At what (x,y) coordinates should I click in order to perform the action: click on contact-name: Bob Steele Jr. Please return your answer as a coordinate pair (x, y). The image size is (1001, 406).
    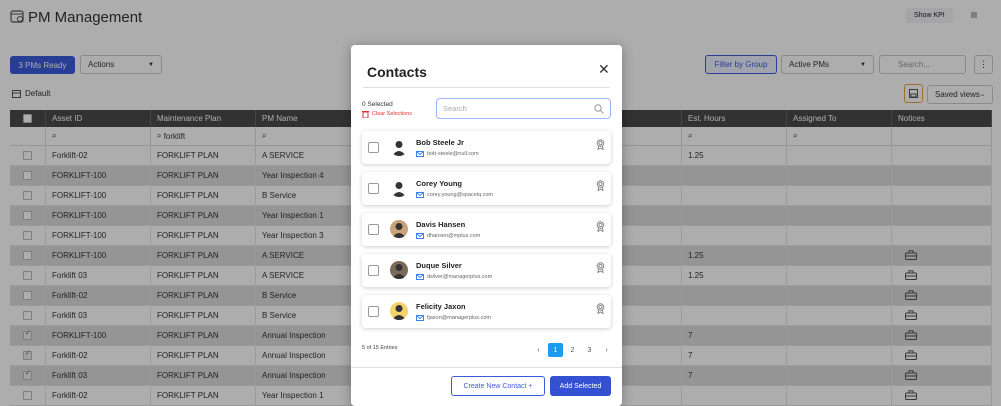
    Looking at the image, I should click on (440, 142).